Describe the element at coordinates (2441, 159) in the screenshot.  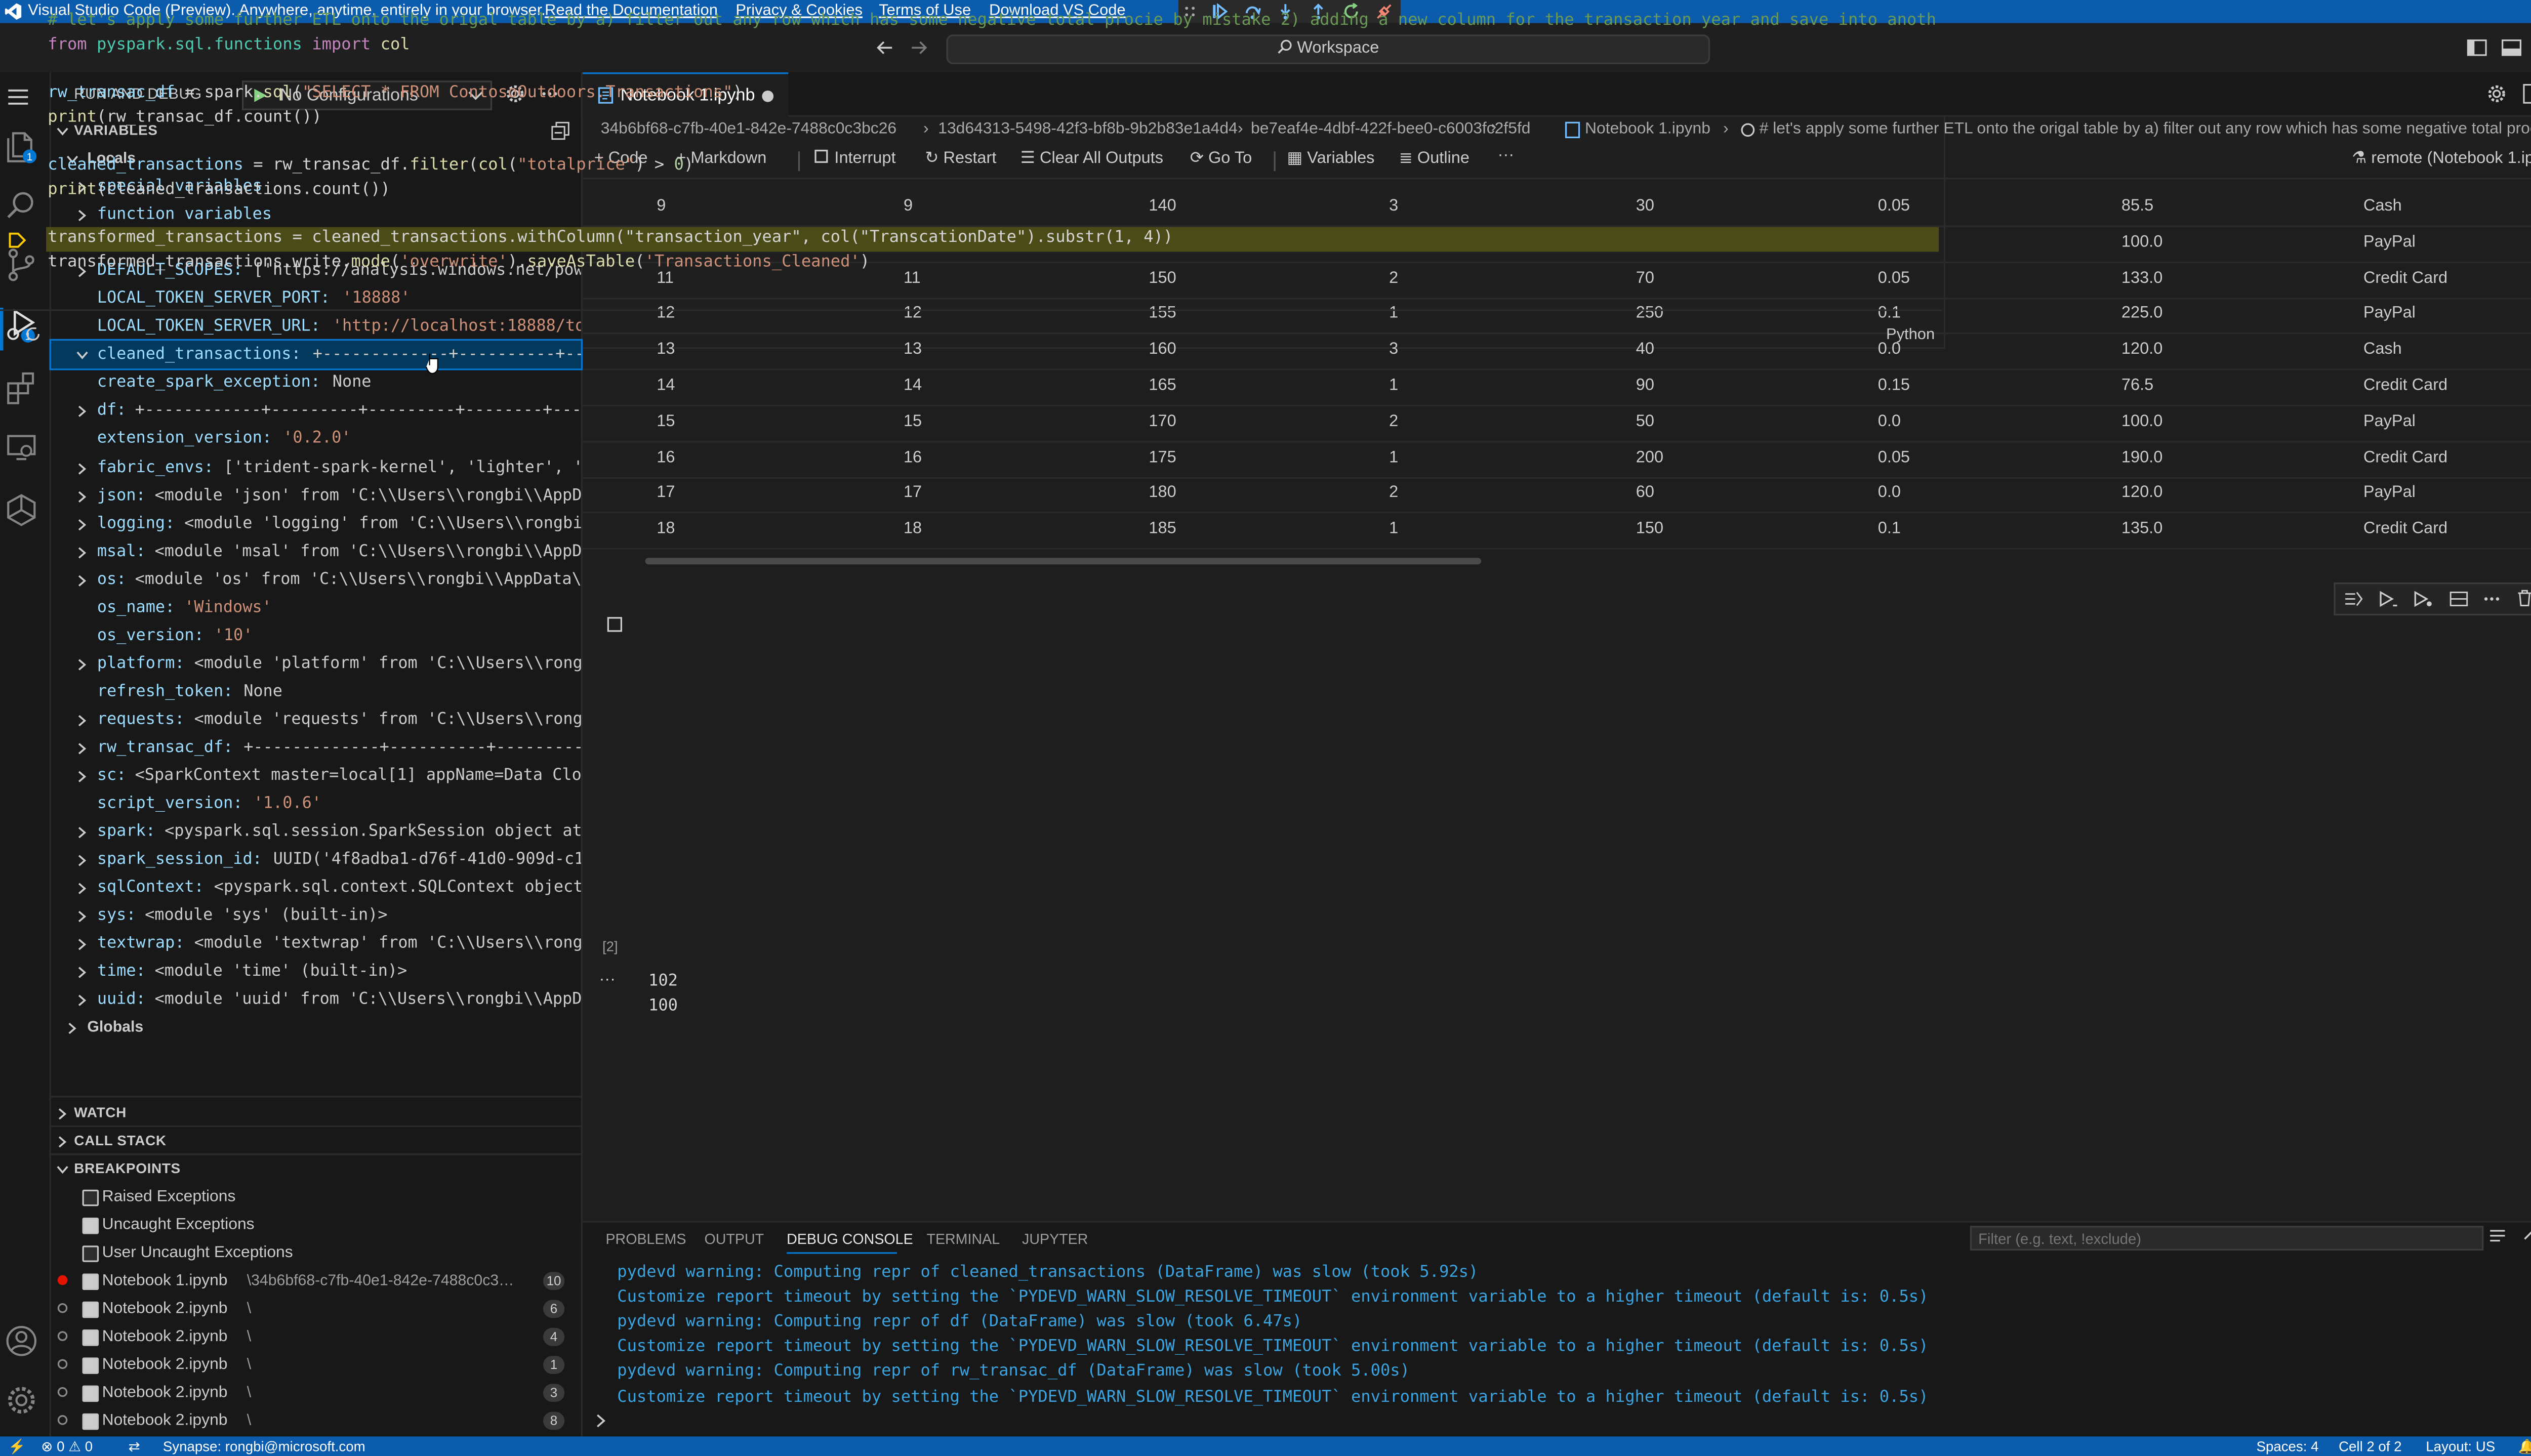
I see `kernel-picker: ⚗ remote (Notebook 1.ipynb)` at that location.